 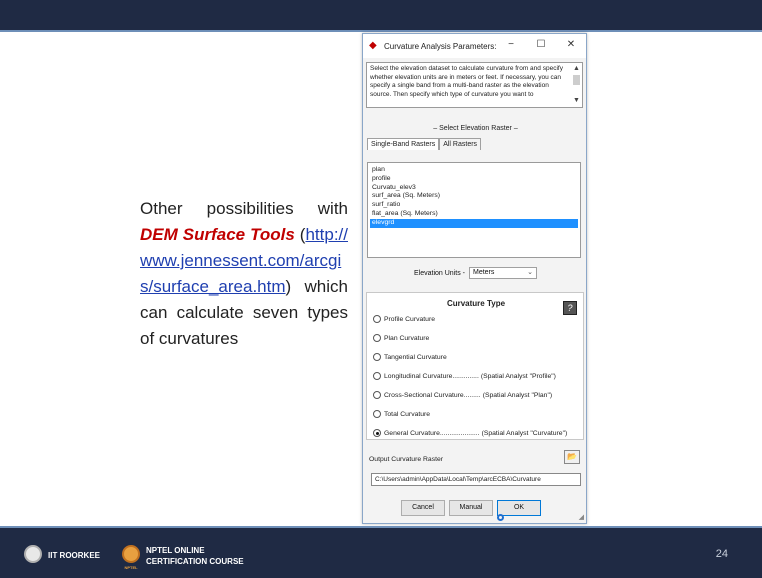 What do you see at coordinates (483, 272) in the screenshot?
I see `elevation-units-value: Meters` at bounding box center [483, 272].